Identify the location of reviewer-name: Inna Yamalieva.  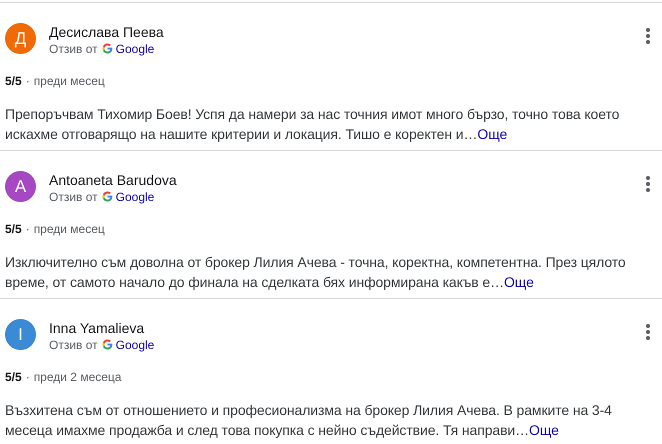
(97, 328).